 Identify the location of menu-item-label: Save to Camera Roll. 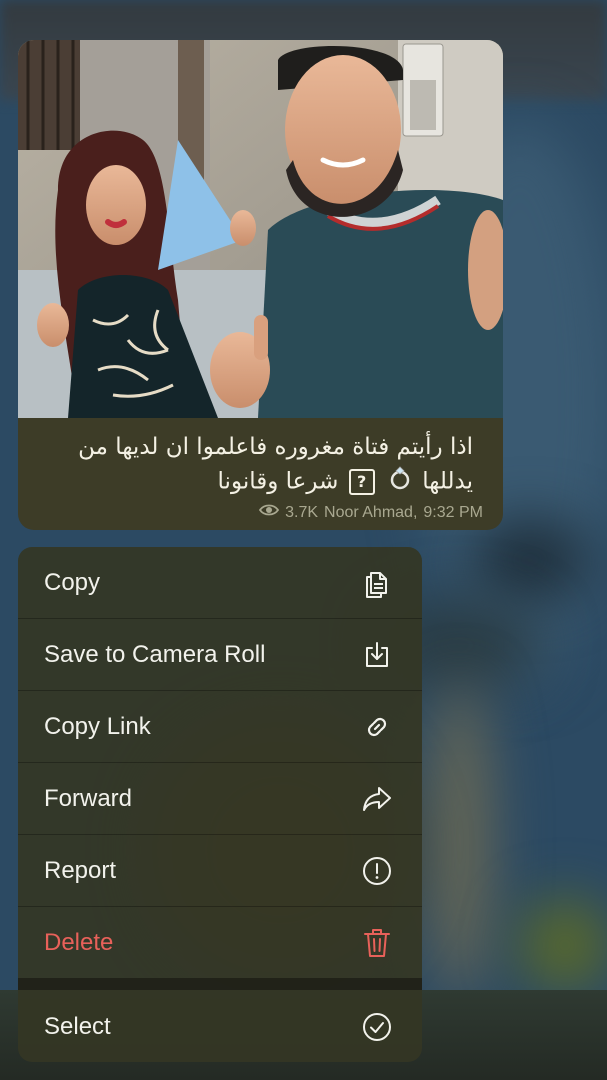
(155, 654).